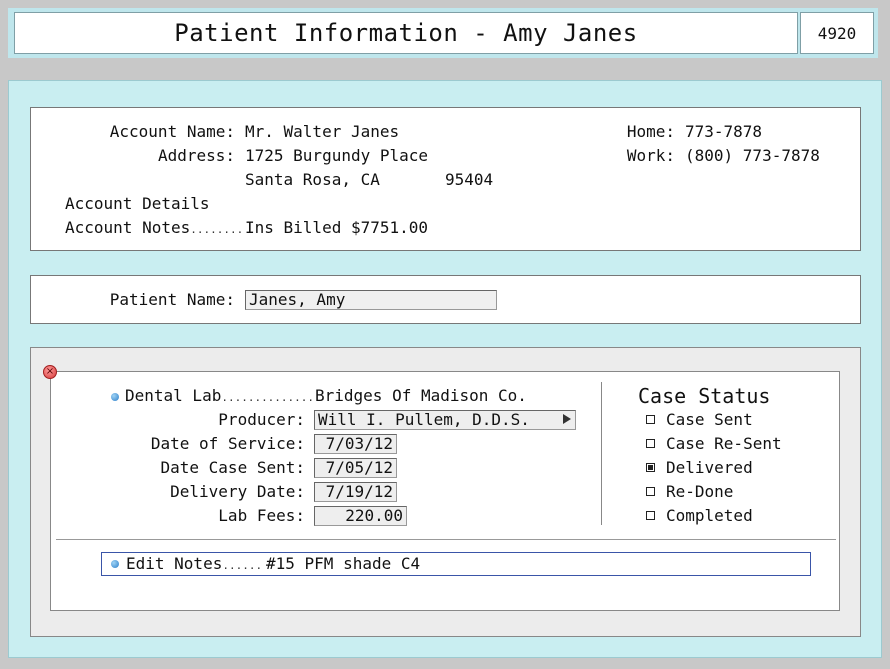  What do you see at coordinates (704, 396) in the screenshot?
I see `case-status-heading: Case Status` at bounding box center [704, 396].